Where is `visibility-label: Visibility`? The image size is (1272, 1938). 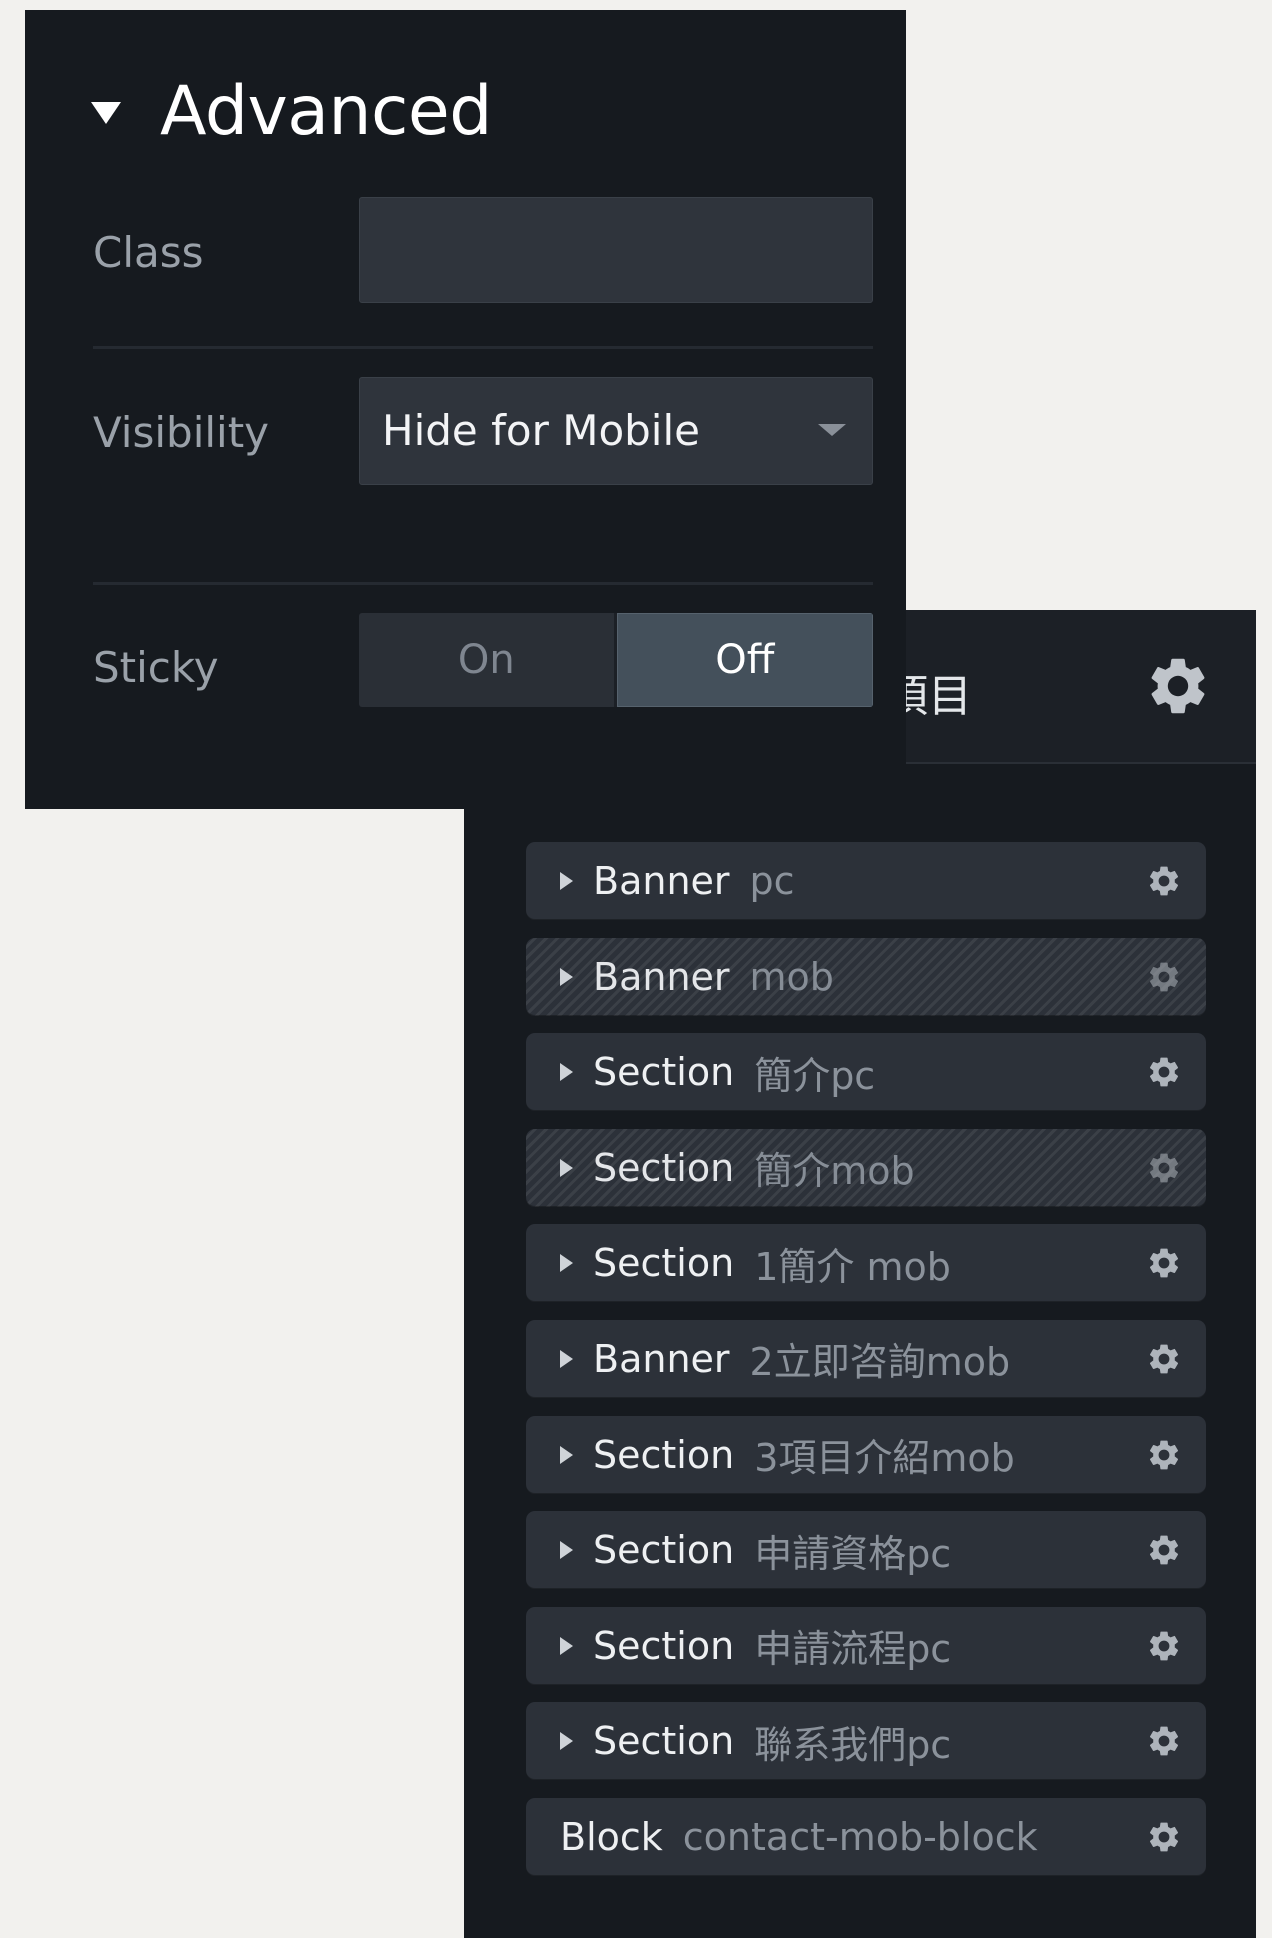 visibility-label: Visibility is located at coordinates (181, 432).